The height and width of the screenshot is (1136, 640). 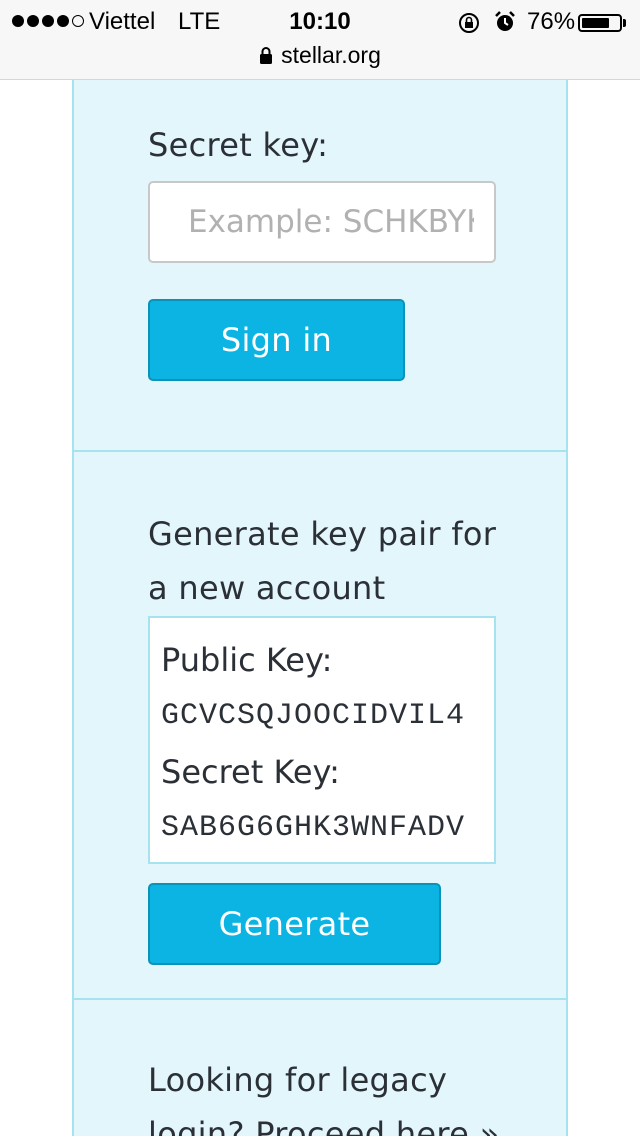 I want to click on sign-in-button: Sign in, so click(x=276, y=340).